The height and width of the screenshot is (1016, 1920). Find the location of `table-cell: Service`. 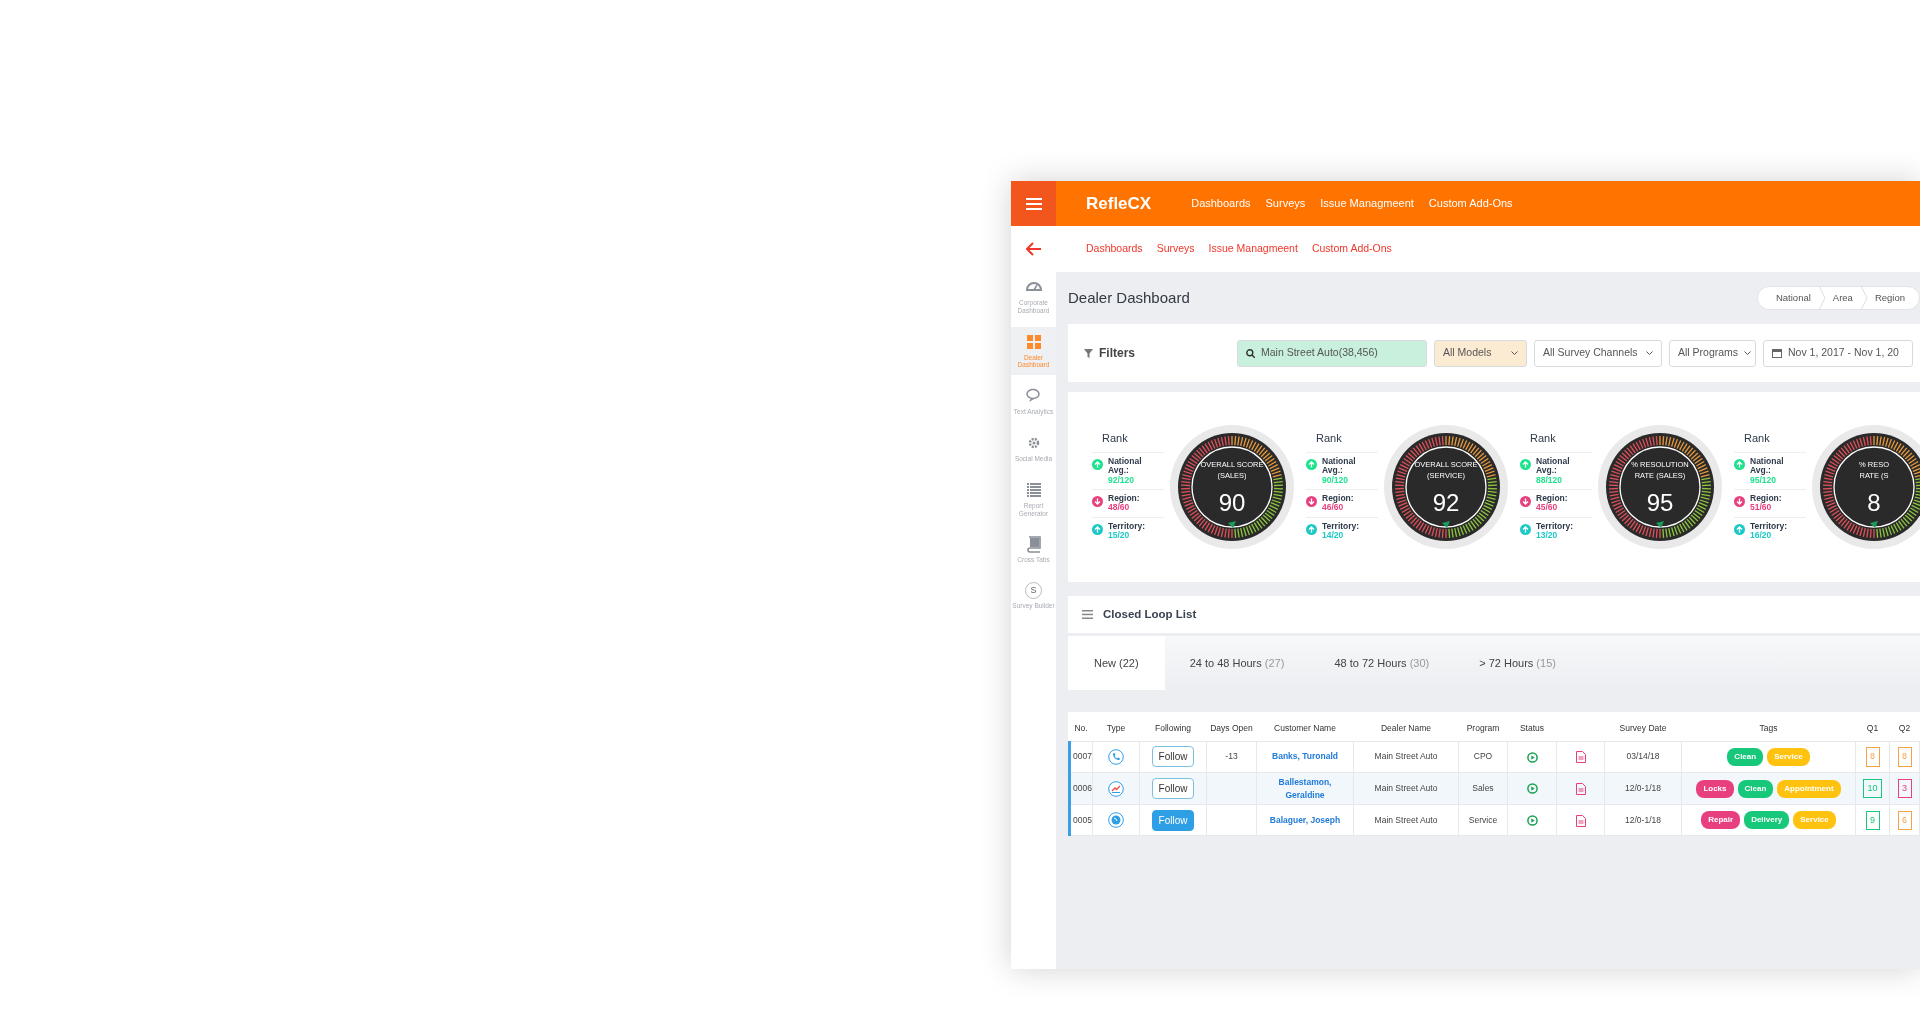

table-cell: Service is located at coordinates (1483, 819).